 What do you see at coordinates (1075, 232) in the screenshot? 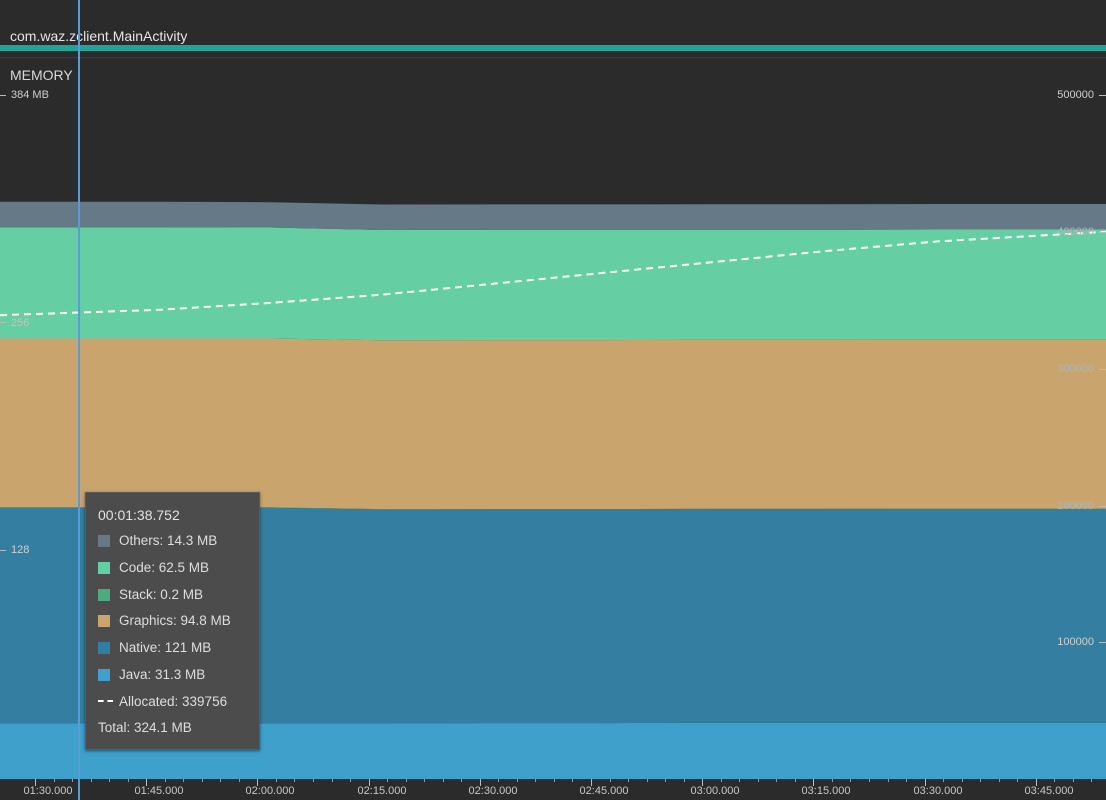
I see `right-axis-label: 400000` at bounding box center [1075, 232].